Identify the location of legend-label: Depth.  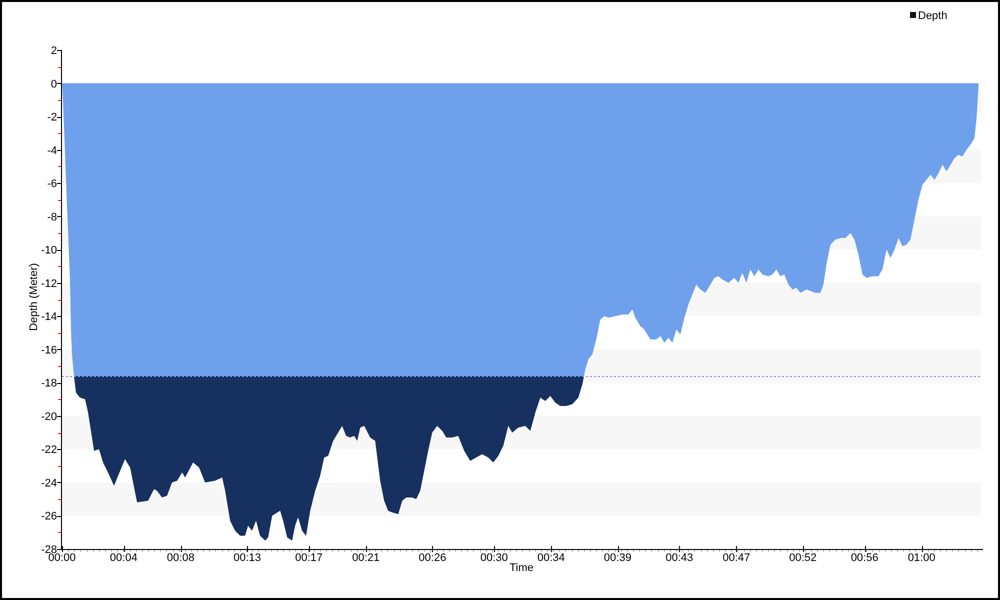
(933, 16).